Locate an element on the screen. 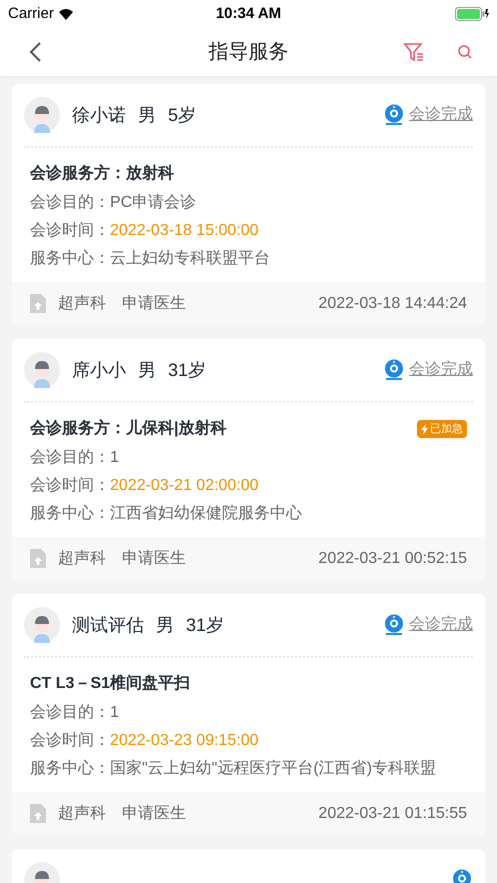 The width and height of the screenshot is (497, 883). patient-age: 5岁 is located at coordinates (182, 115).